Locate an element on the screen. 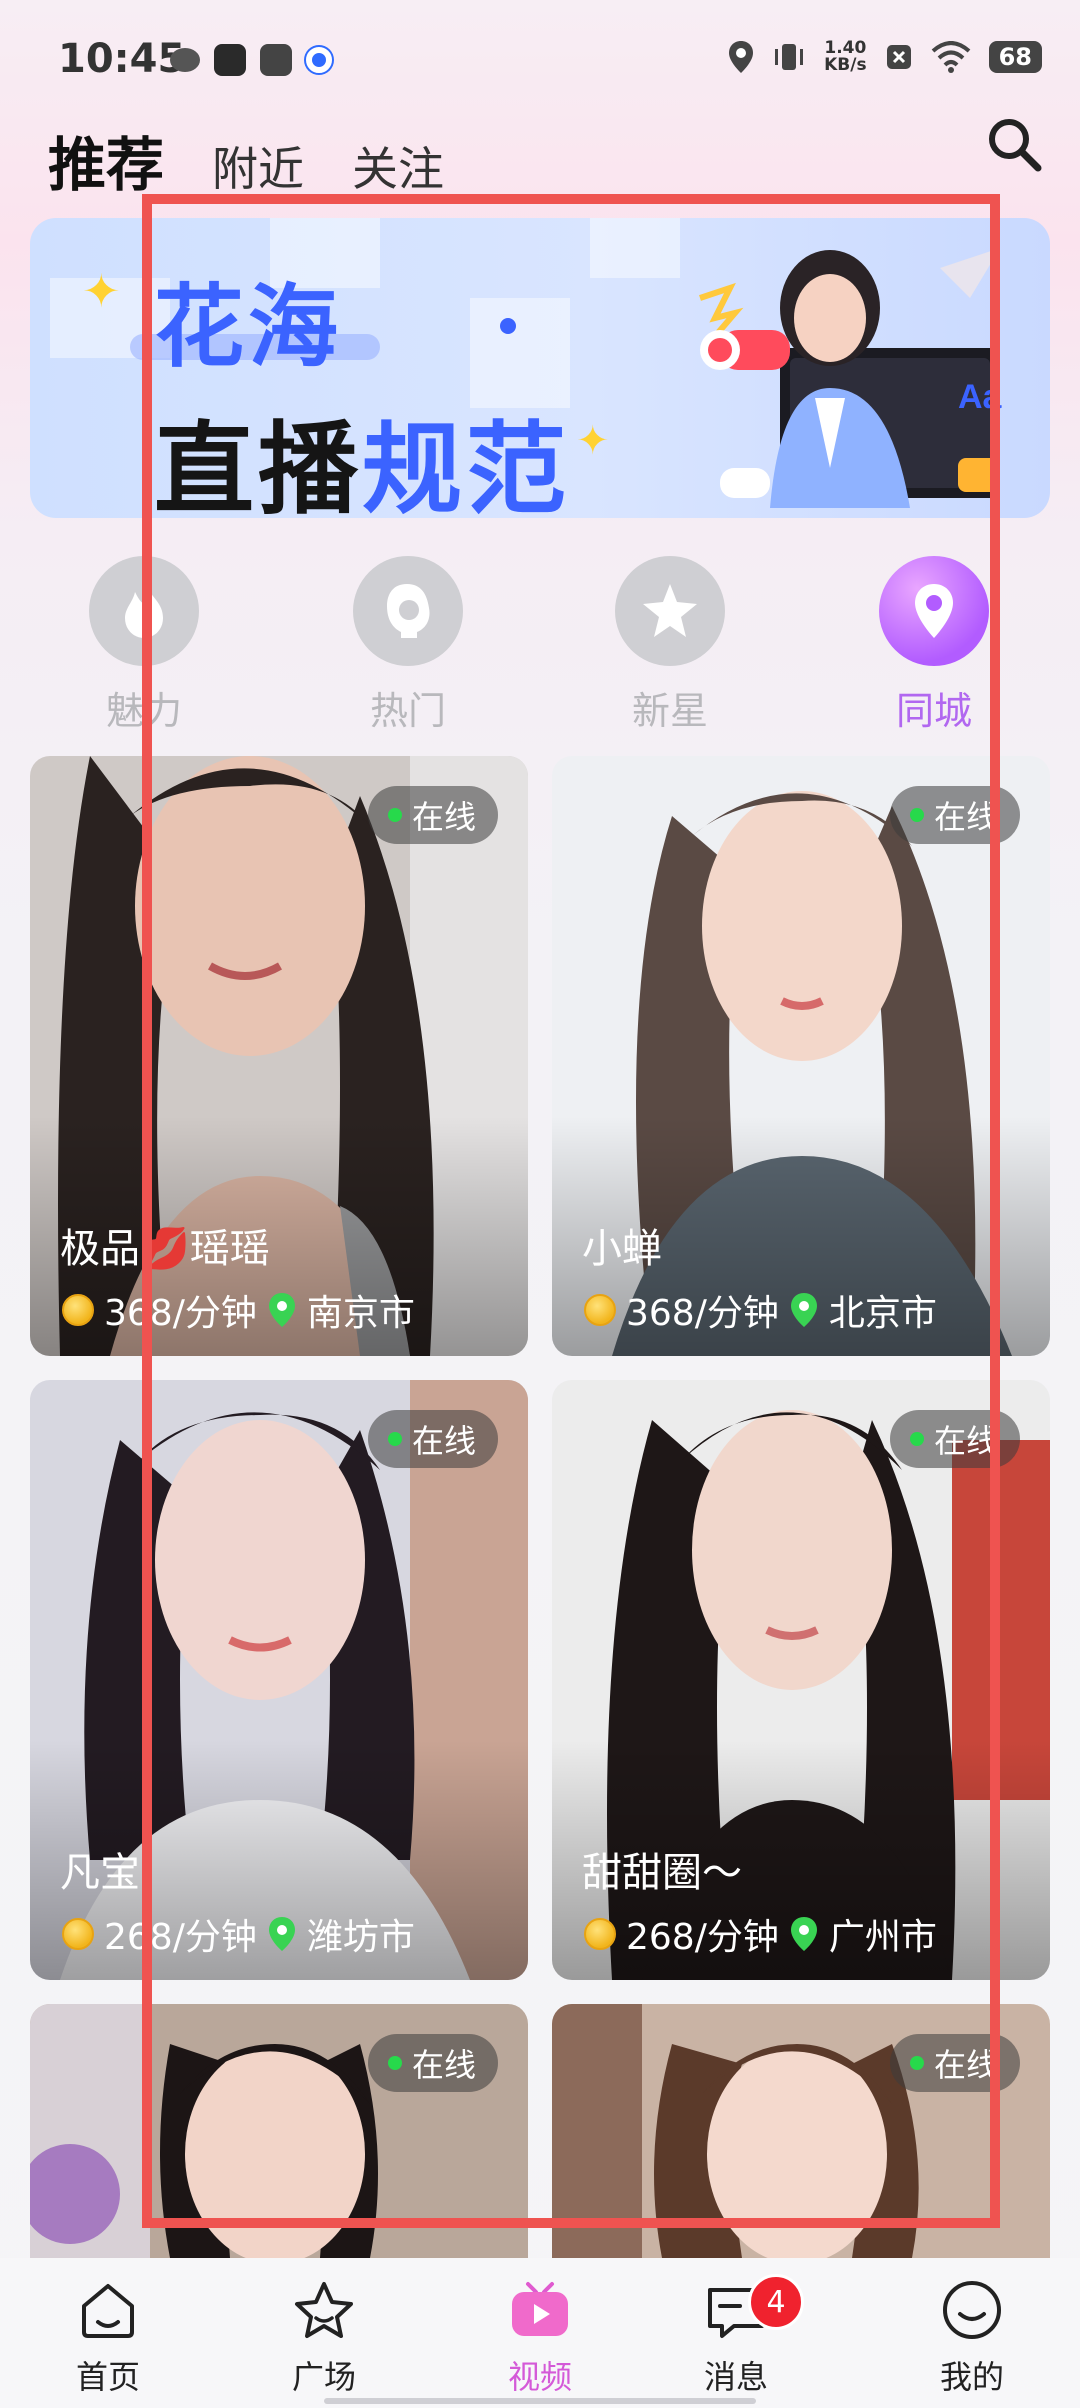 This screenshot has height=2408, width=1080. no-sim-icon is located at coordinates (898, 57).